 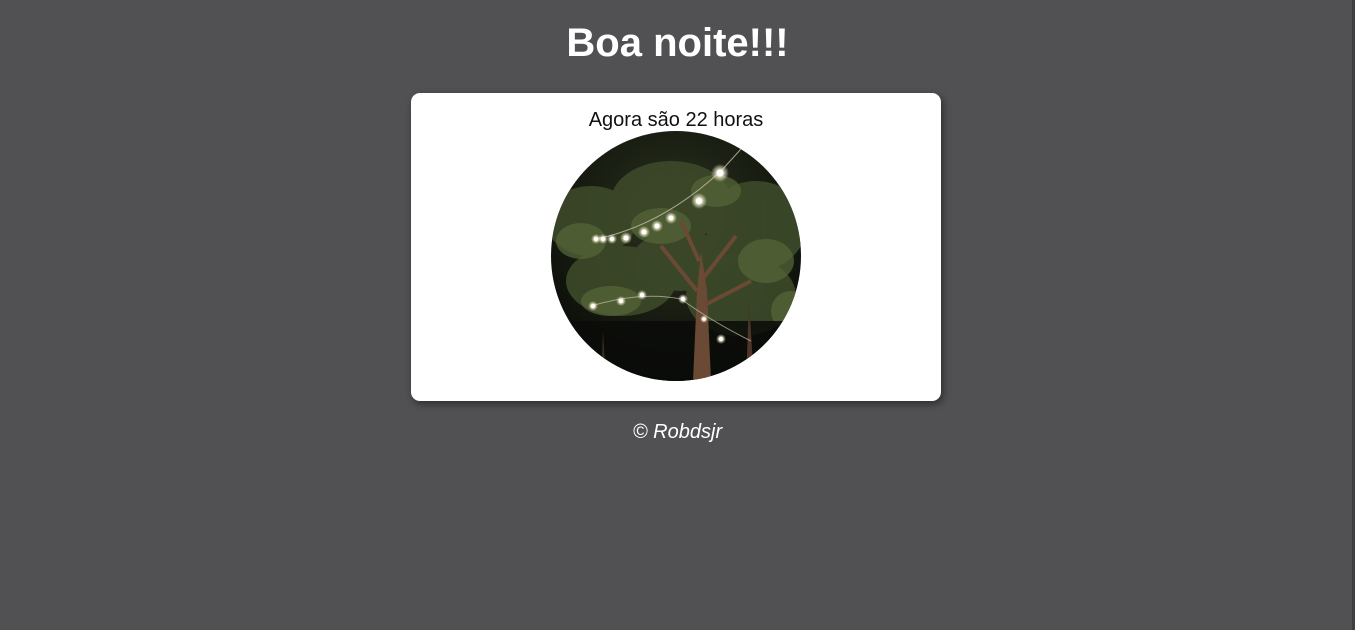 I want to click on copyright-footer: © Robdsjr, so click(x=677, y=432).